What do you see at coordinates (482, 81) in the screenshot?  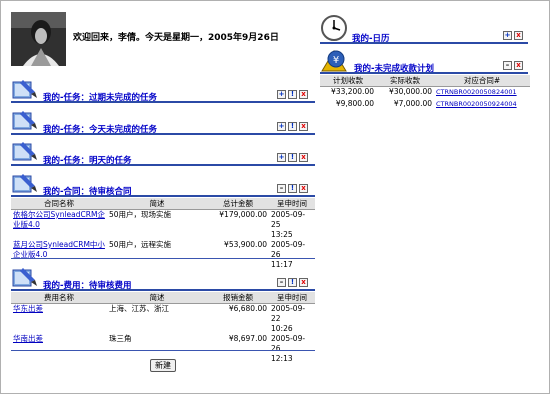 I see `column-header: 对应合同#` at bounding box center [482, 81].